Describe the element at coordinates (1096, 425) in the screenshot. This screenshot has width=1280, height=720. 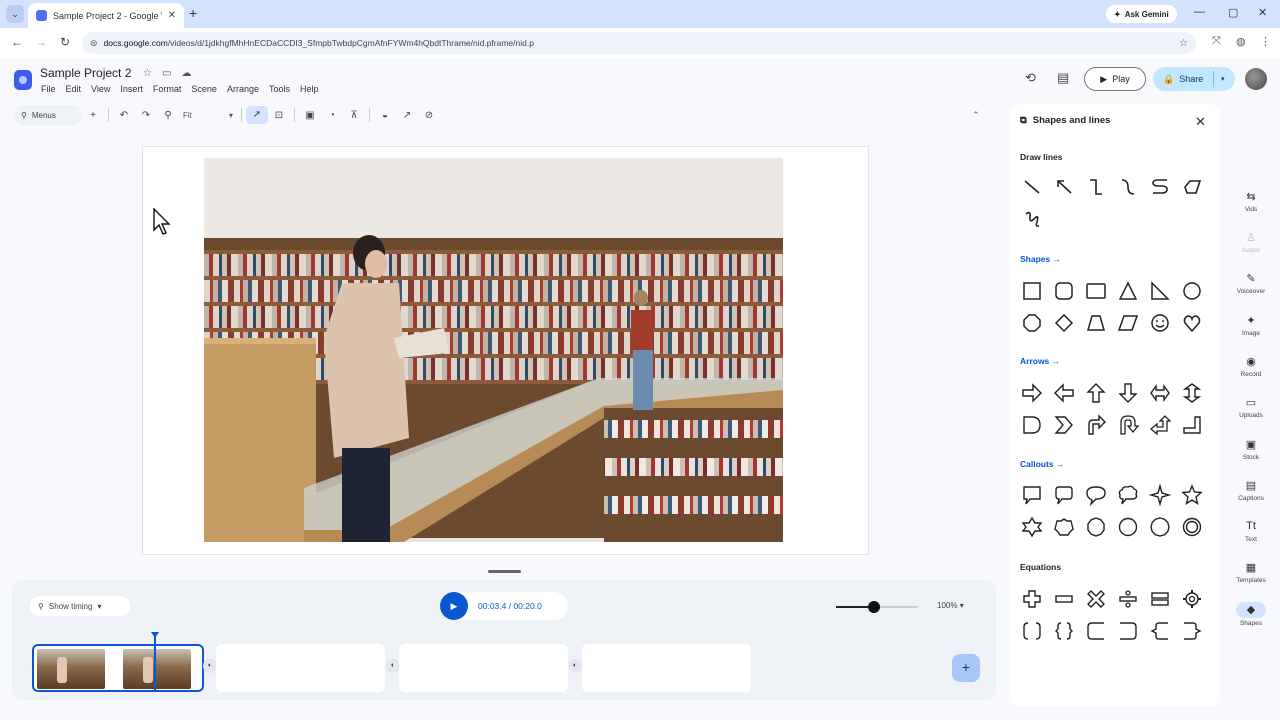
I see `bent-arrow-icon` at that location.